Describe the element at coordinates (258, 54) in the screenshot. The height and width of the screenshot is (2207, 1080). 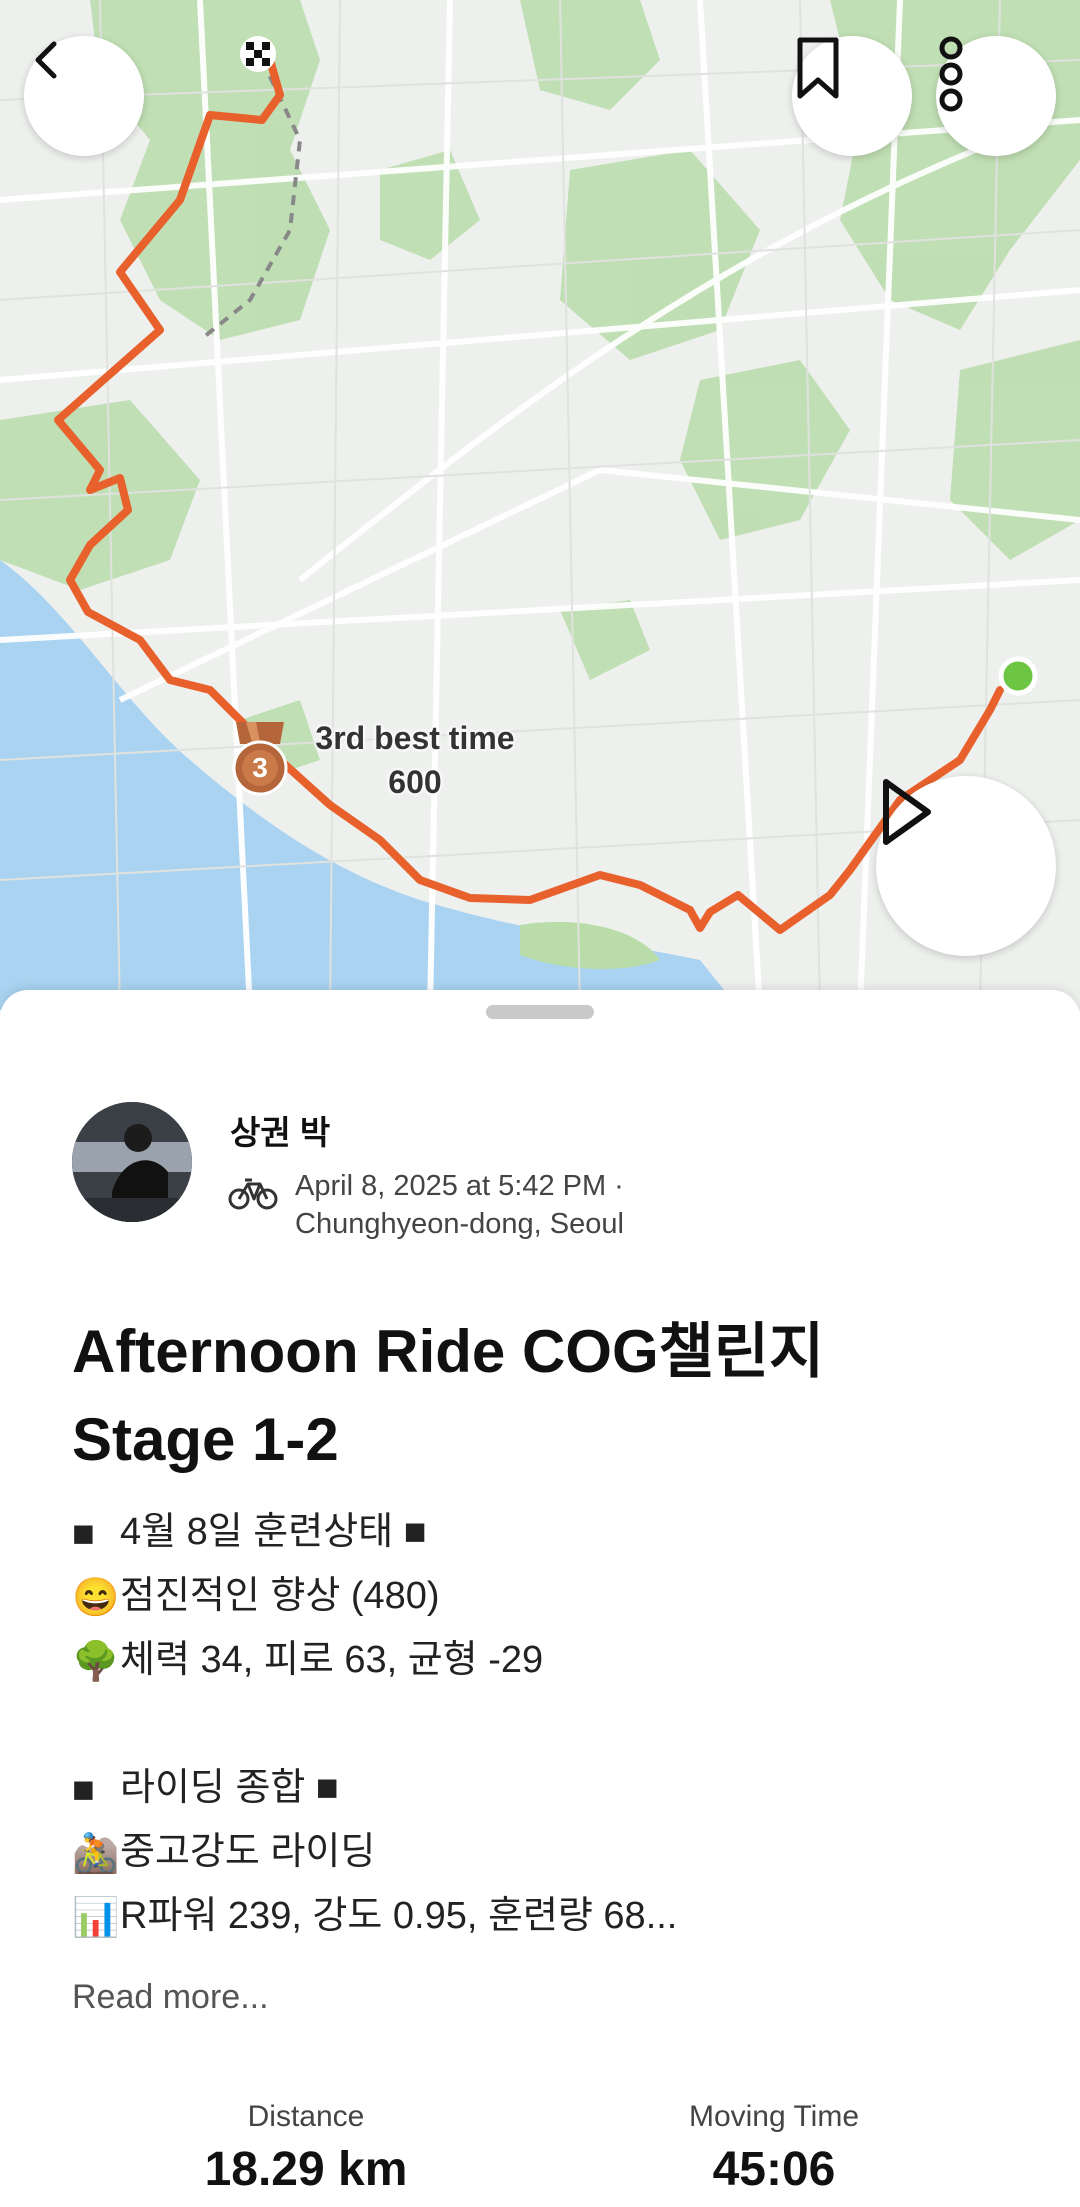
I see `finish-flag-icon` at that location.